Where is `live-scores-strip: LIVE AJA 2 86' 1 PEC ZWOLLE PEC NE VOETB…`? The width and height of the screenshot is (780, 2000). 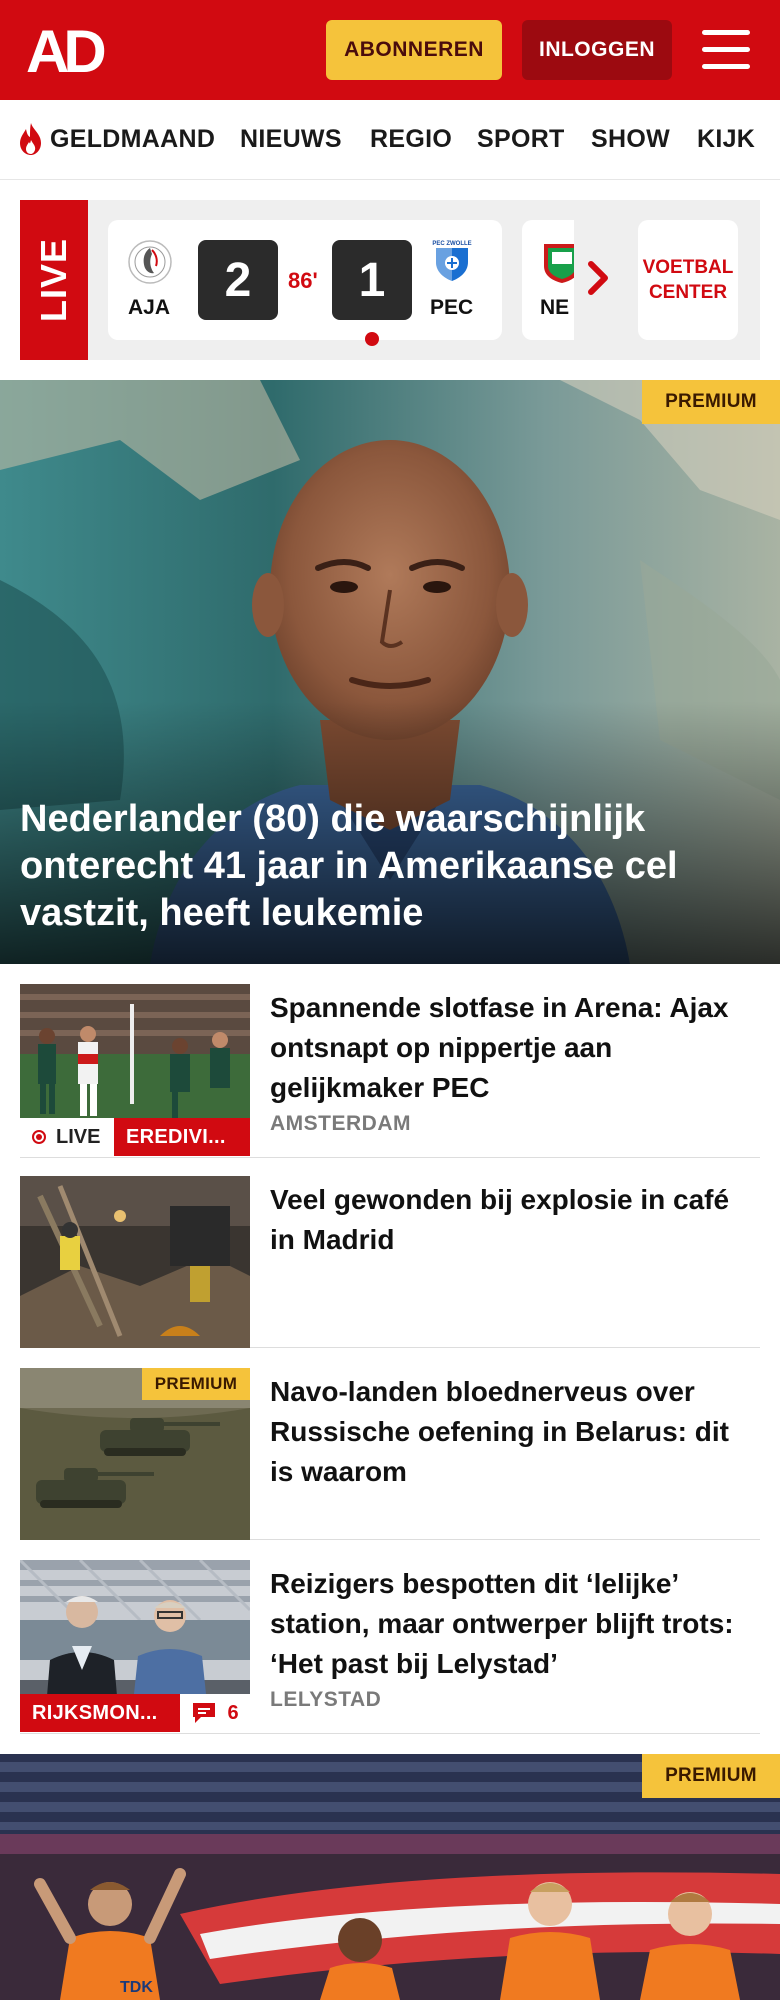 live-scores-strip: LIVE AJA 2 86' 1 PEC ZWOLLE PEC NE VOETB… is located at coordinates (390, 280).